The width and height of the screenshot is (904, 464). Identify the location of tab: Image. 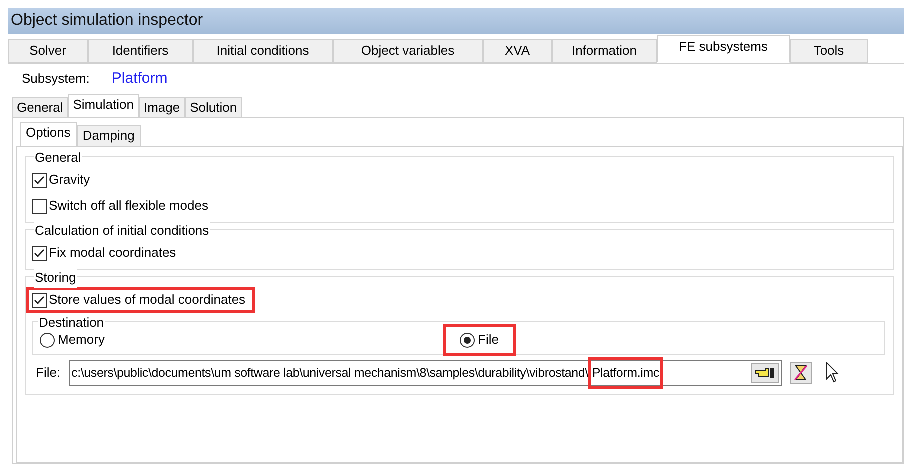
(162, 107).